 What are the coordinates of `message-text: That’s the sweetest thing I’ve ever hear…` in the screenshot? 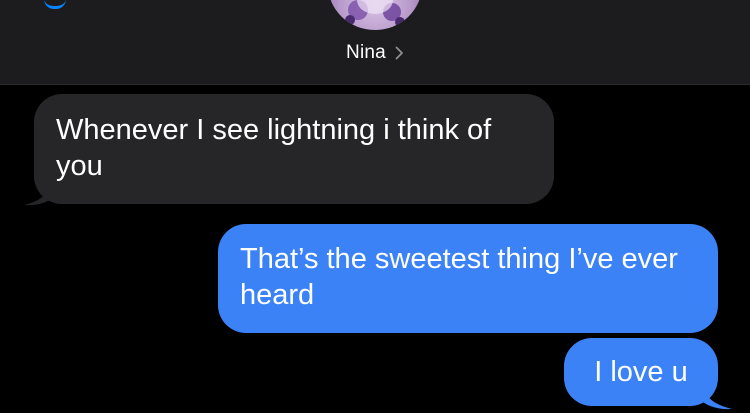 It's located at (459, 277).